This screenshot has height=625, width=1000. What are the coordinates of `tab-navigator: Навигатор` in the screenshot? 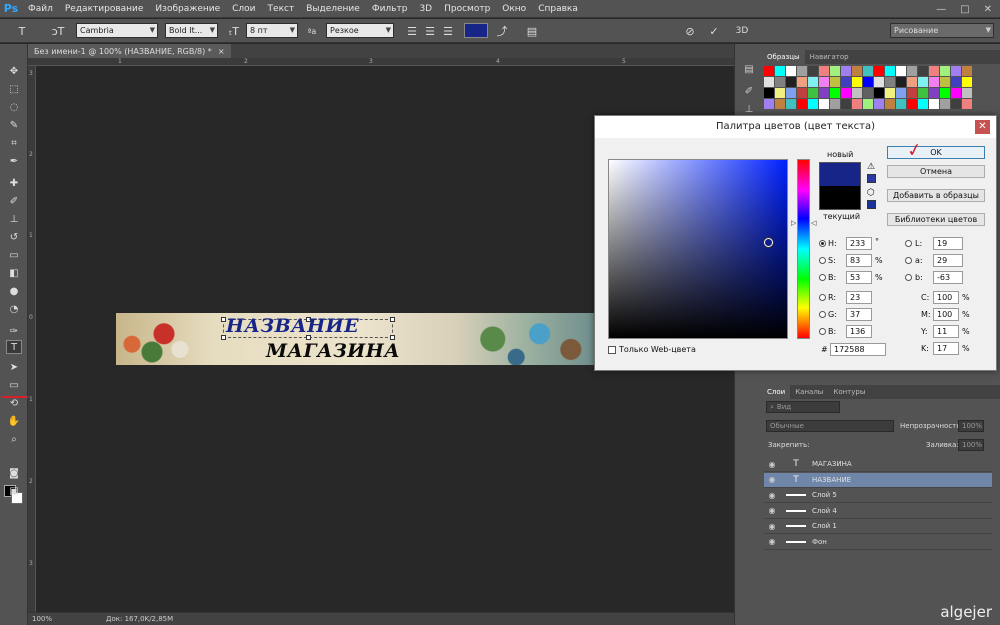 It's located at (829, 57).